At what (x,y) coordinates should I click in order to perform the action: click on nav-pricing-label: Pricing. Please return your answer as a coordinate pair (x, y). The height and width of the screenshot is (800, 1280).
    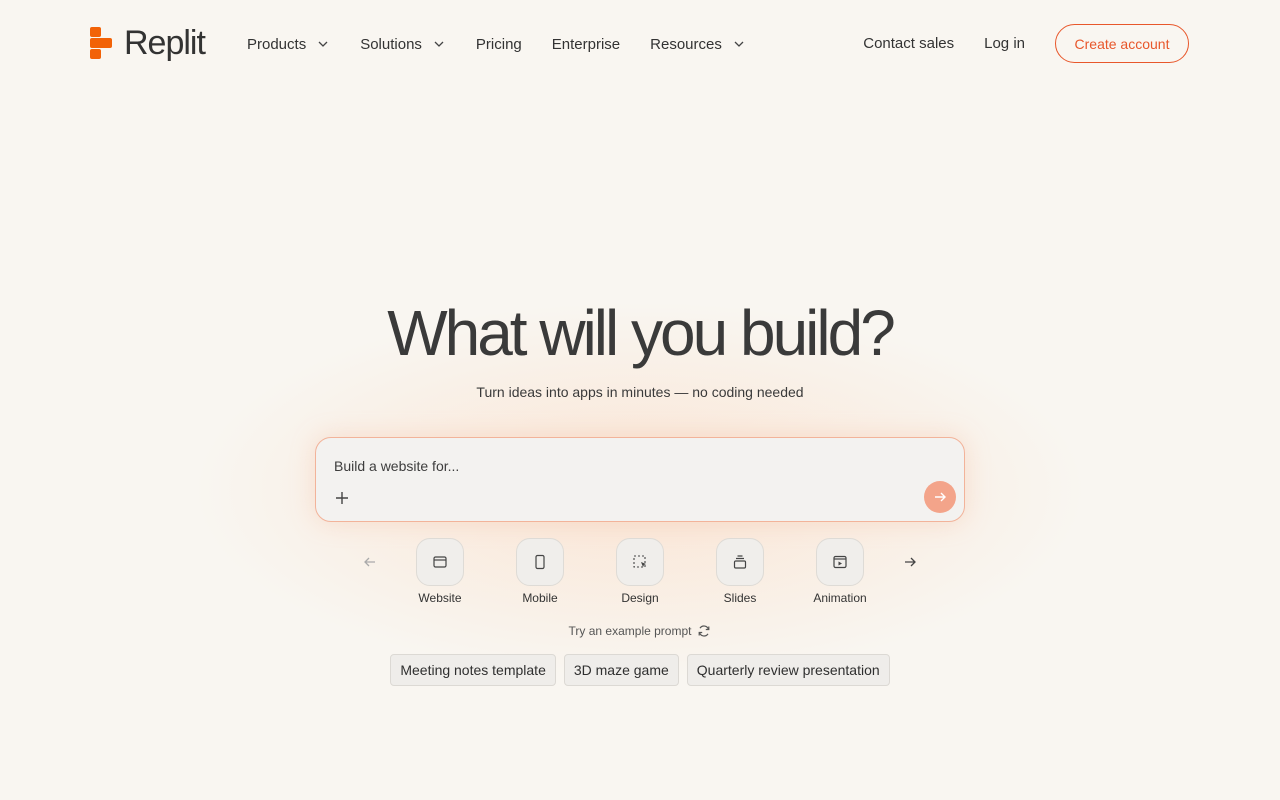
    Looking at the image, I should click on (498, 44).